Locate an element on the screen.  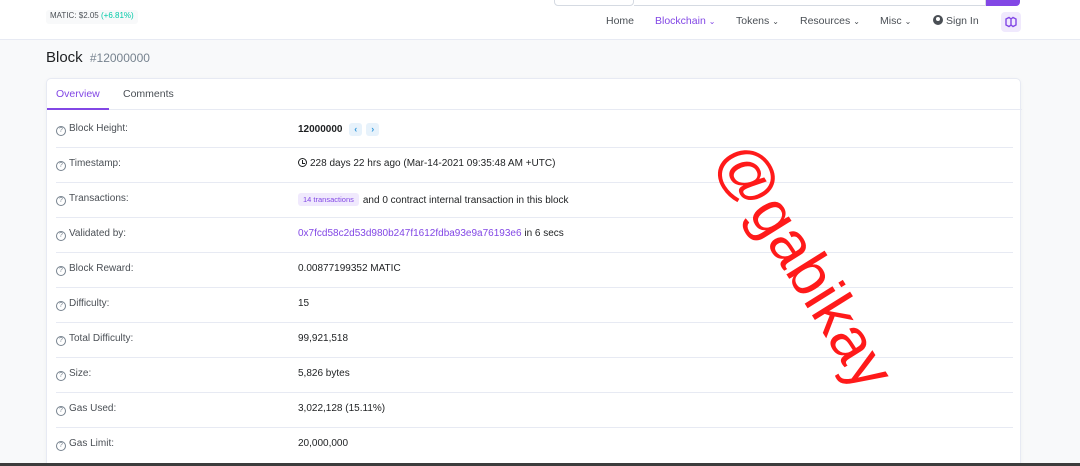
row-label-text: Timestamp: is located at coordinates (95, 163).